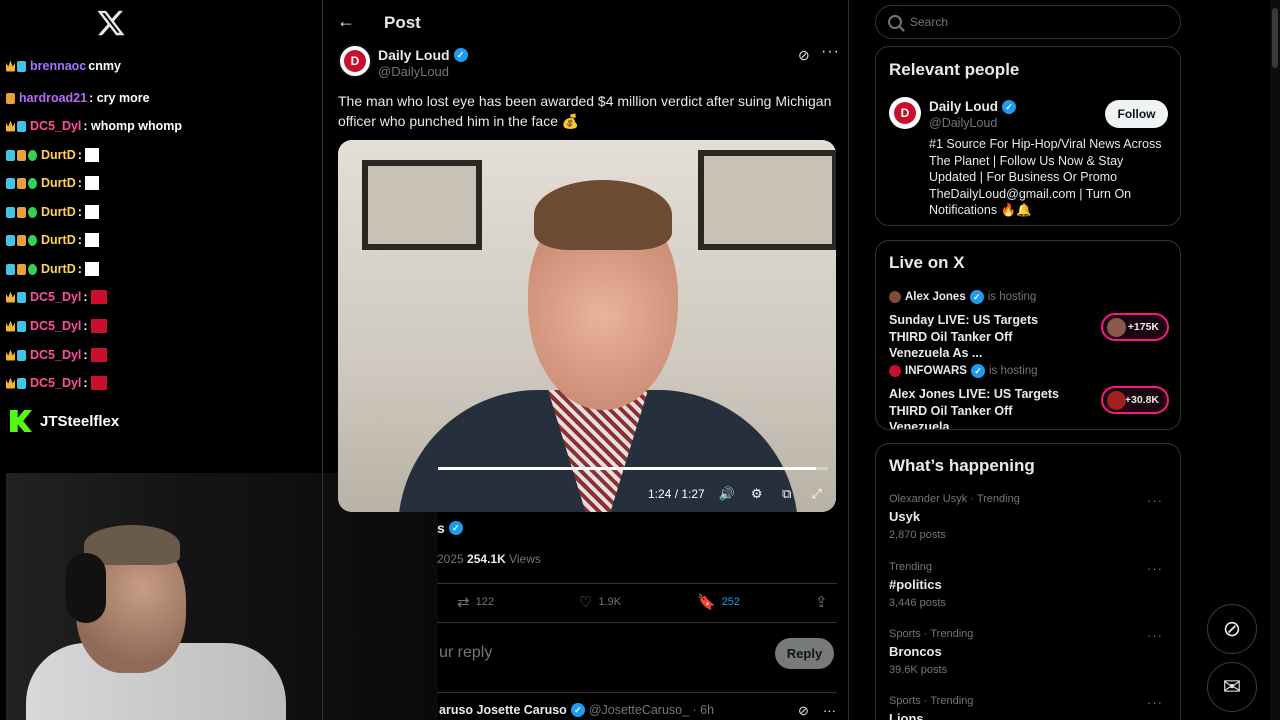 The height and width of the screenshot is (720, 1280). I want to click on trend-category: Trending, so click(911, 567).